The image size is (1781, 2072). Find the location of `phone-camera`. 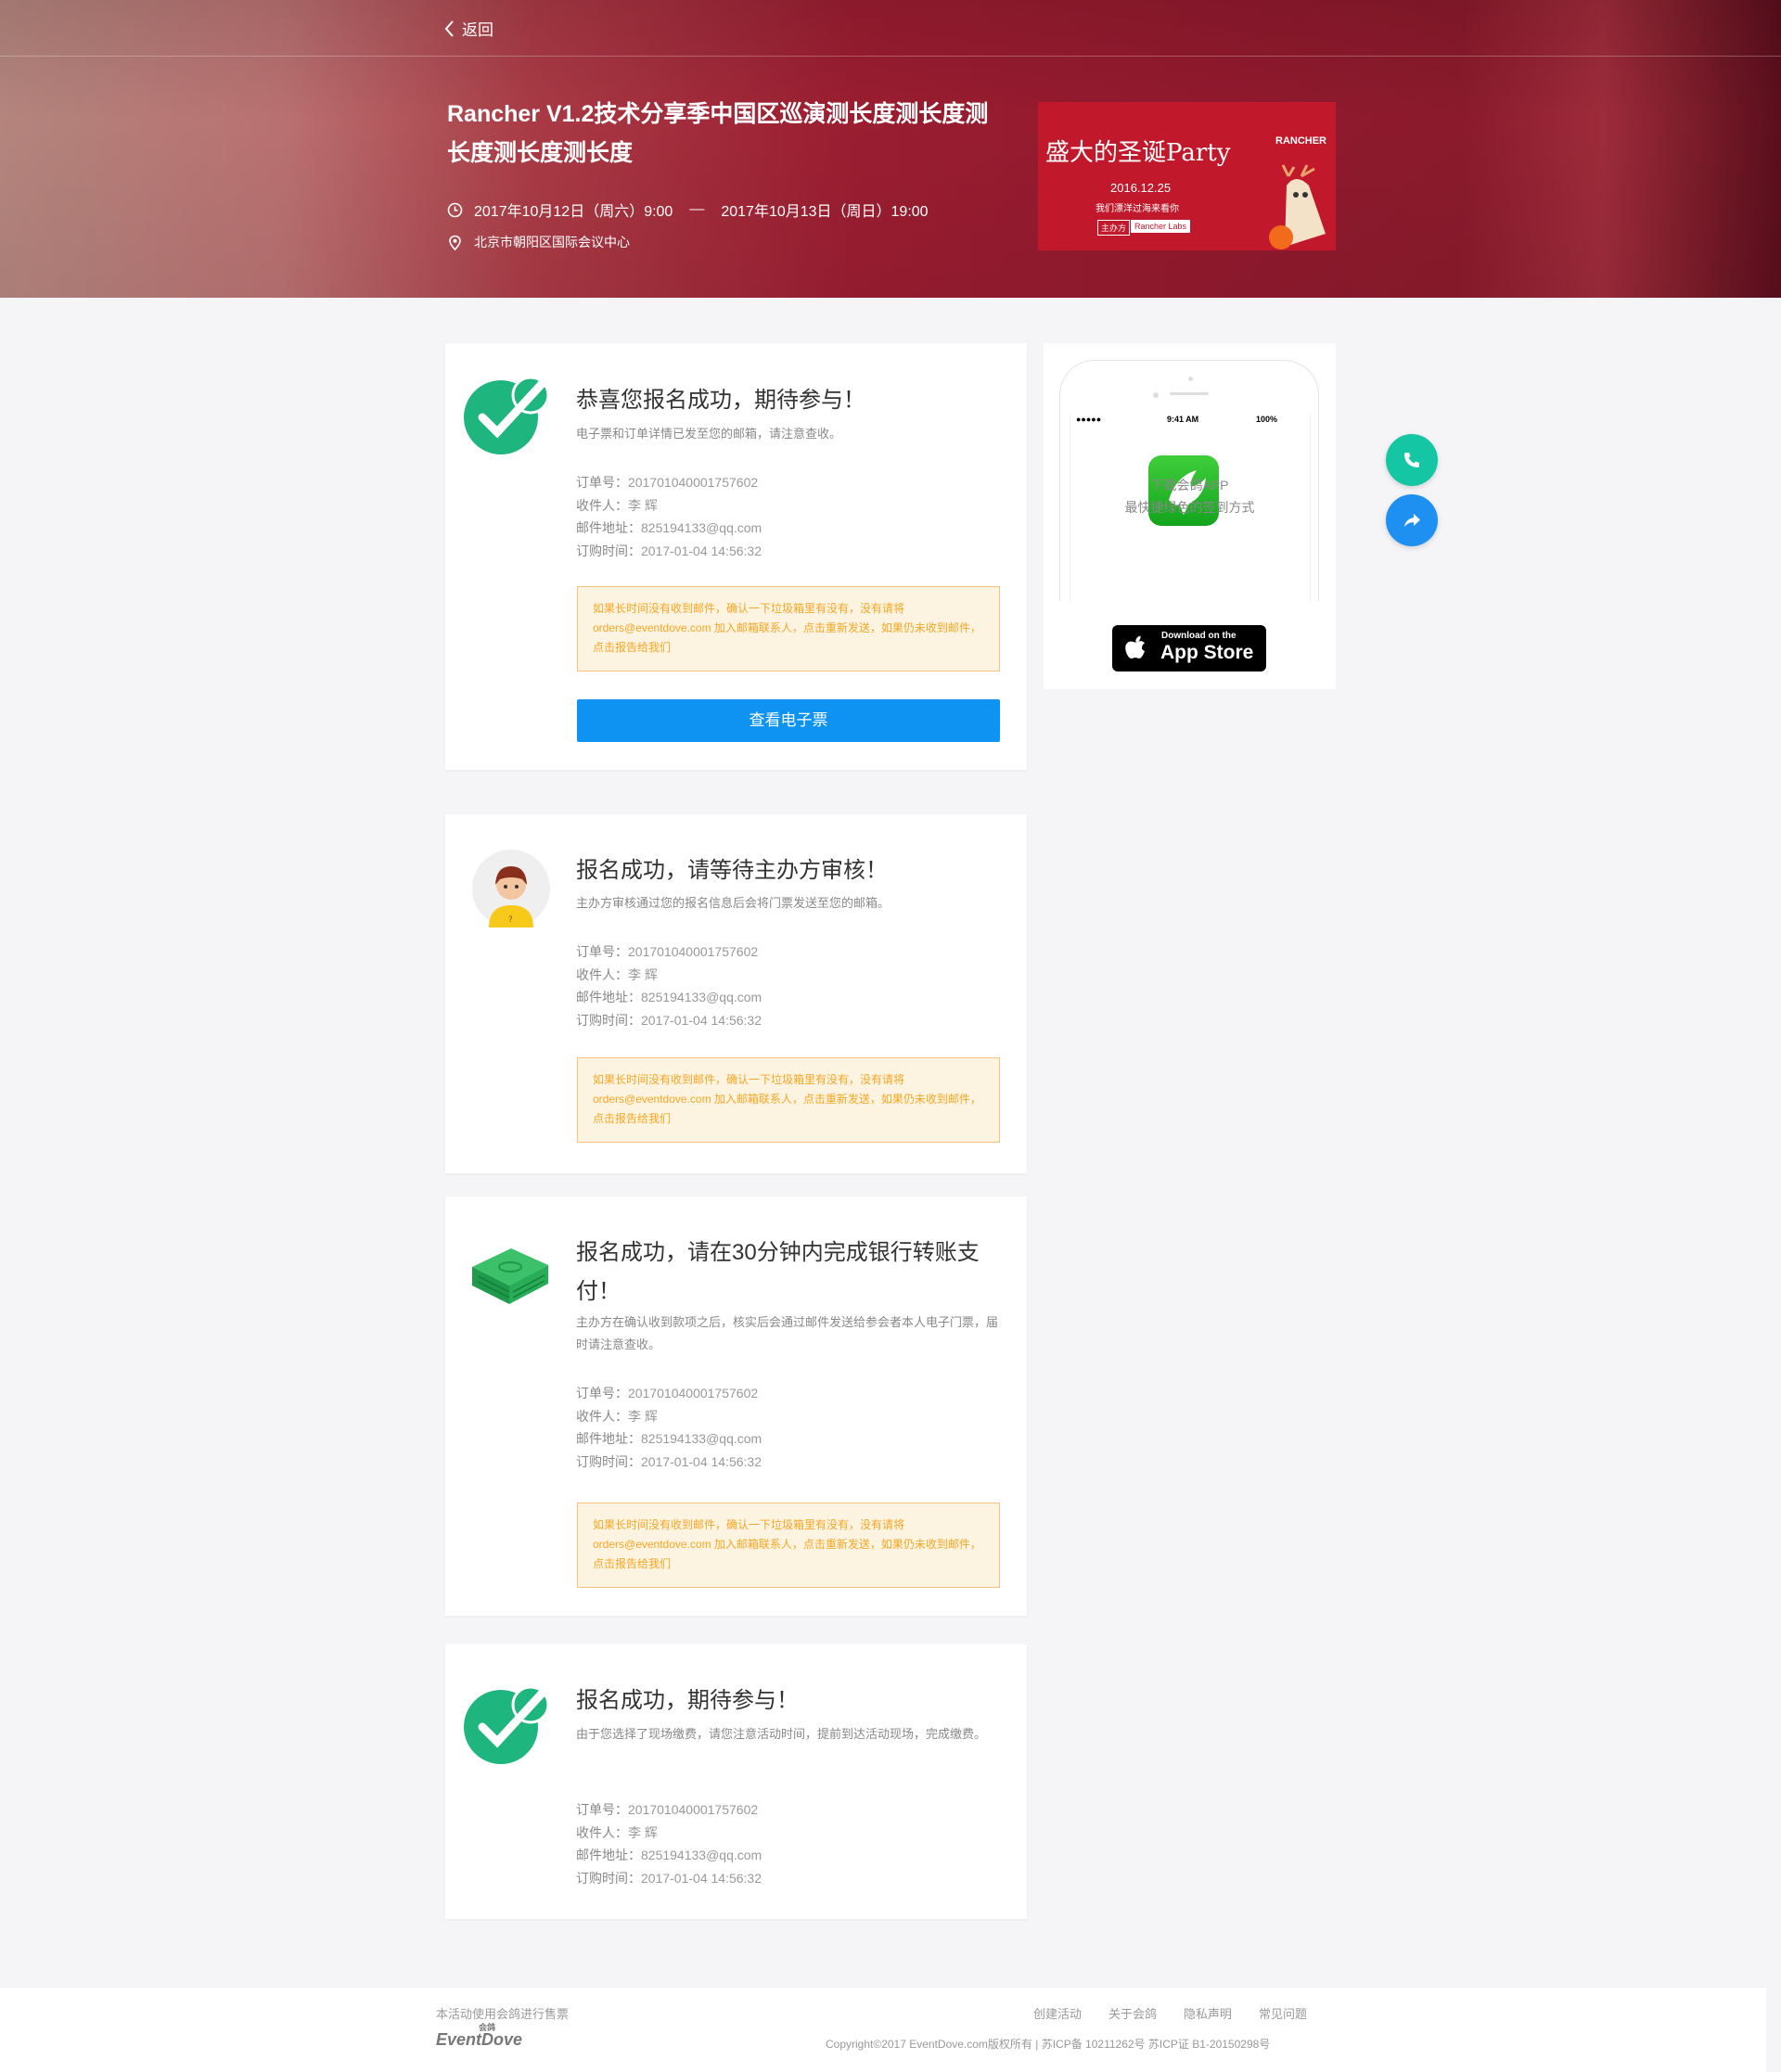

phone-camera is located at coordinates (1190, 379).